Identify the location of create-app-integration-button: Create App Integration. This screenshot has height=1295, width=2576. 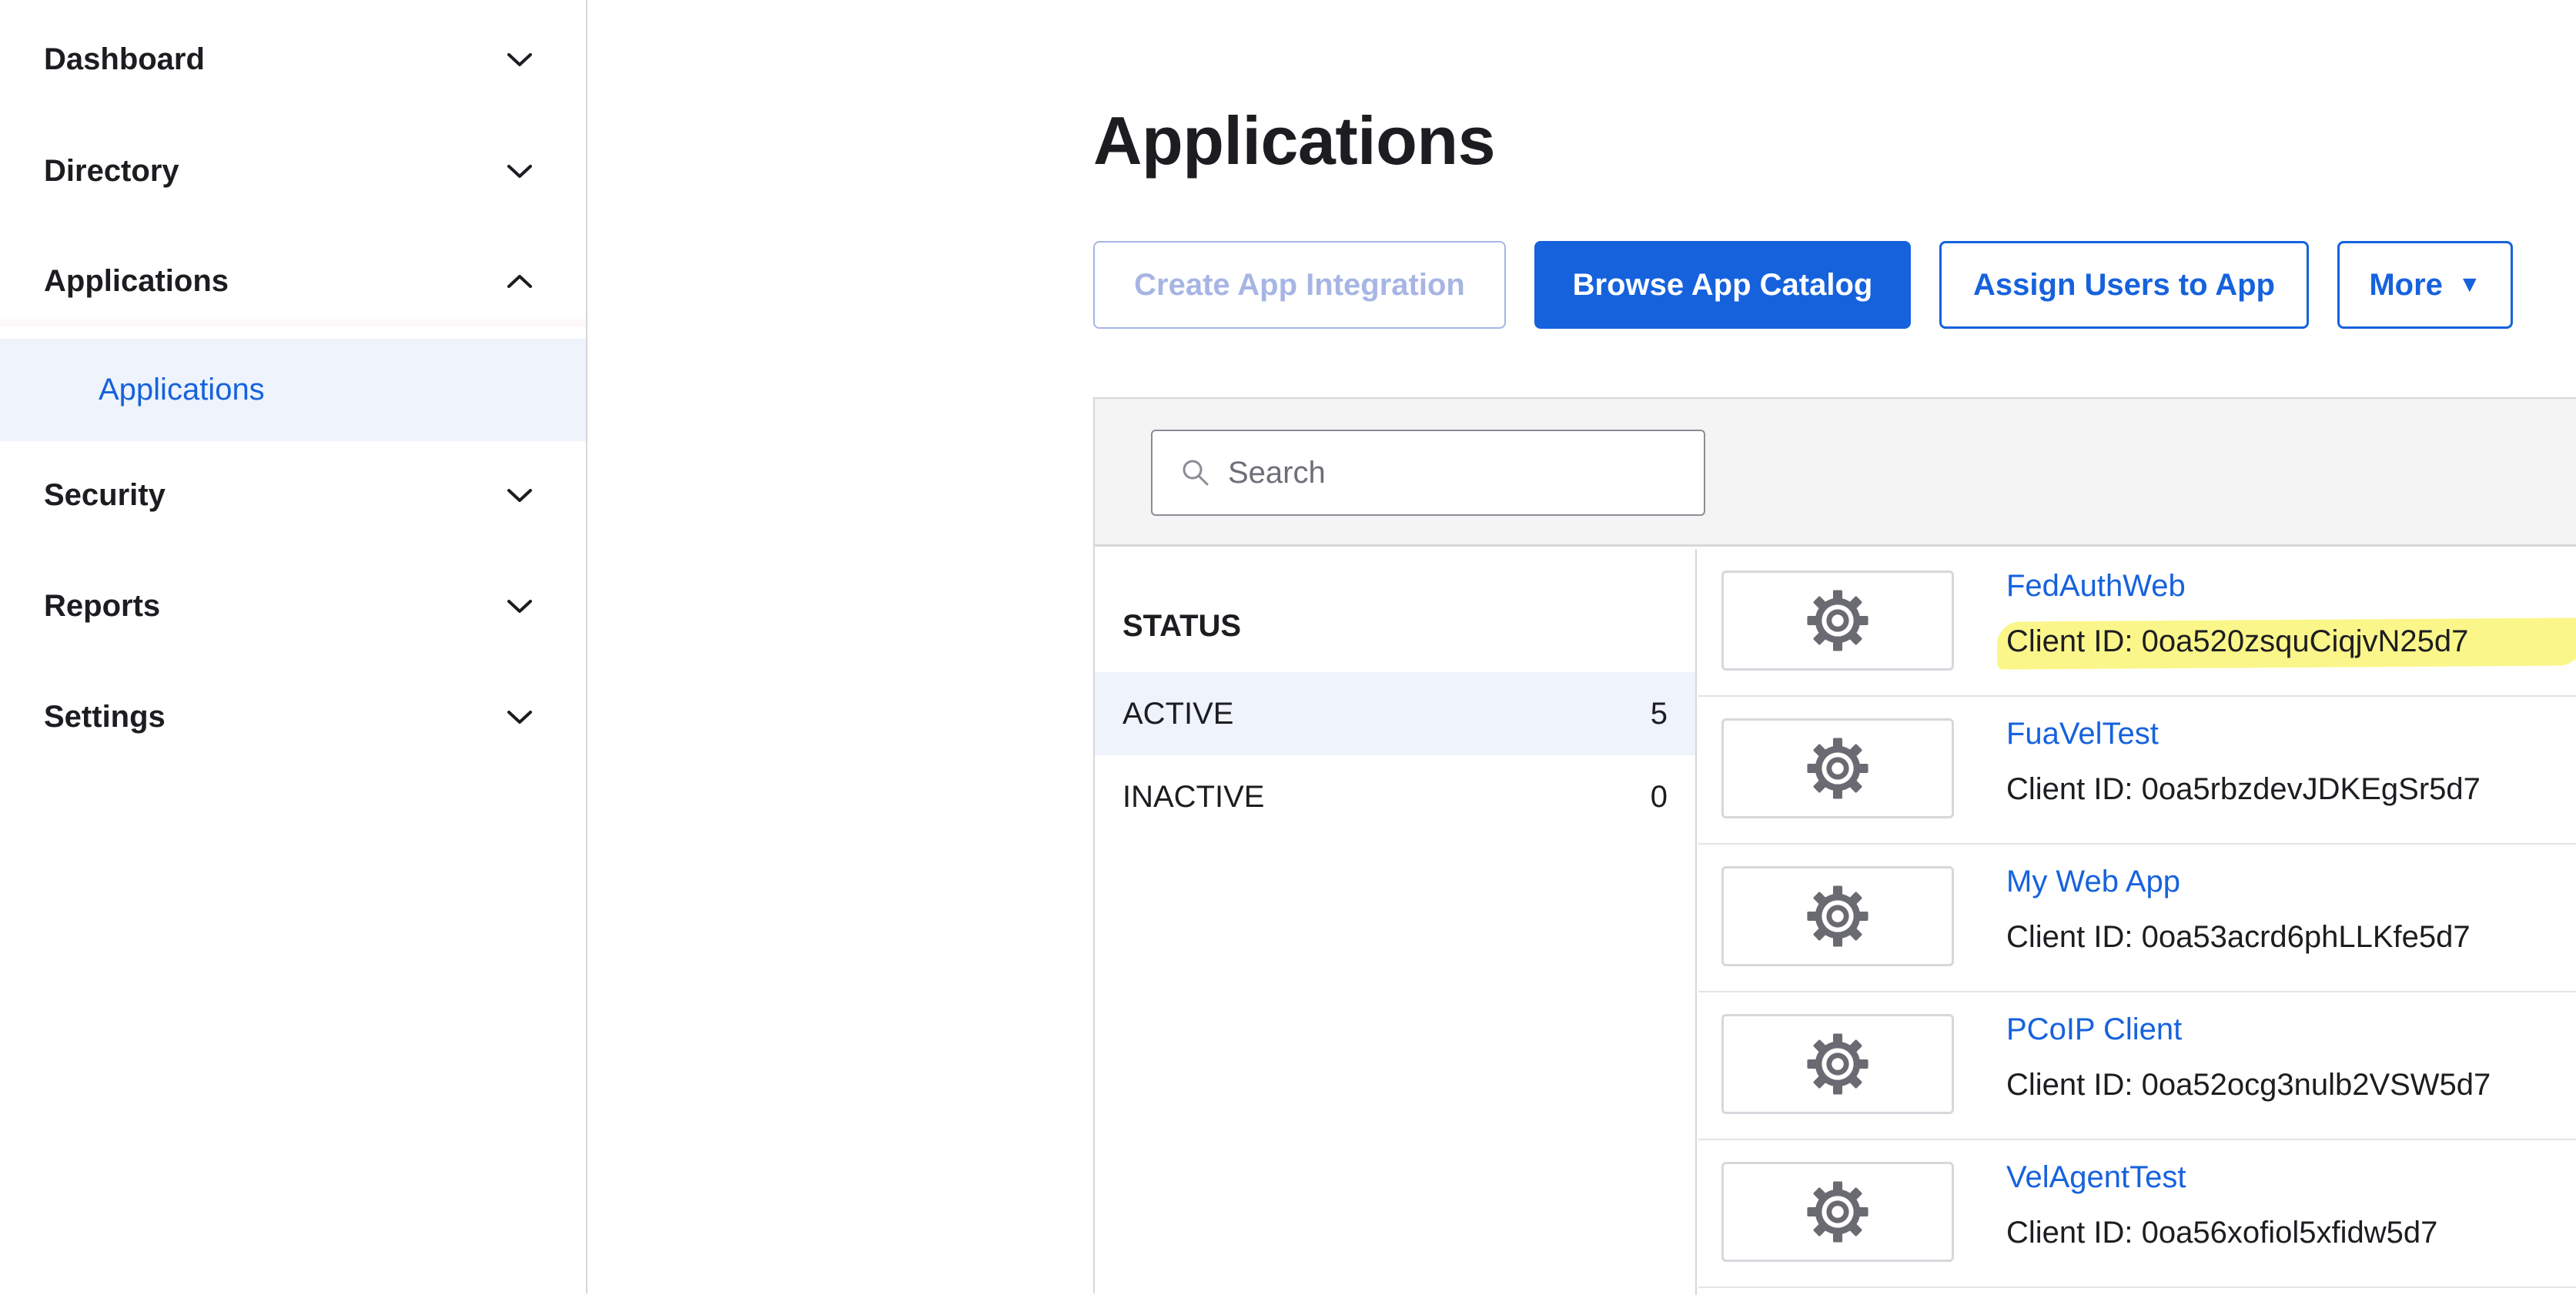
(1300, 285).